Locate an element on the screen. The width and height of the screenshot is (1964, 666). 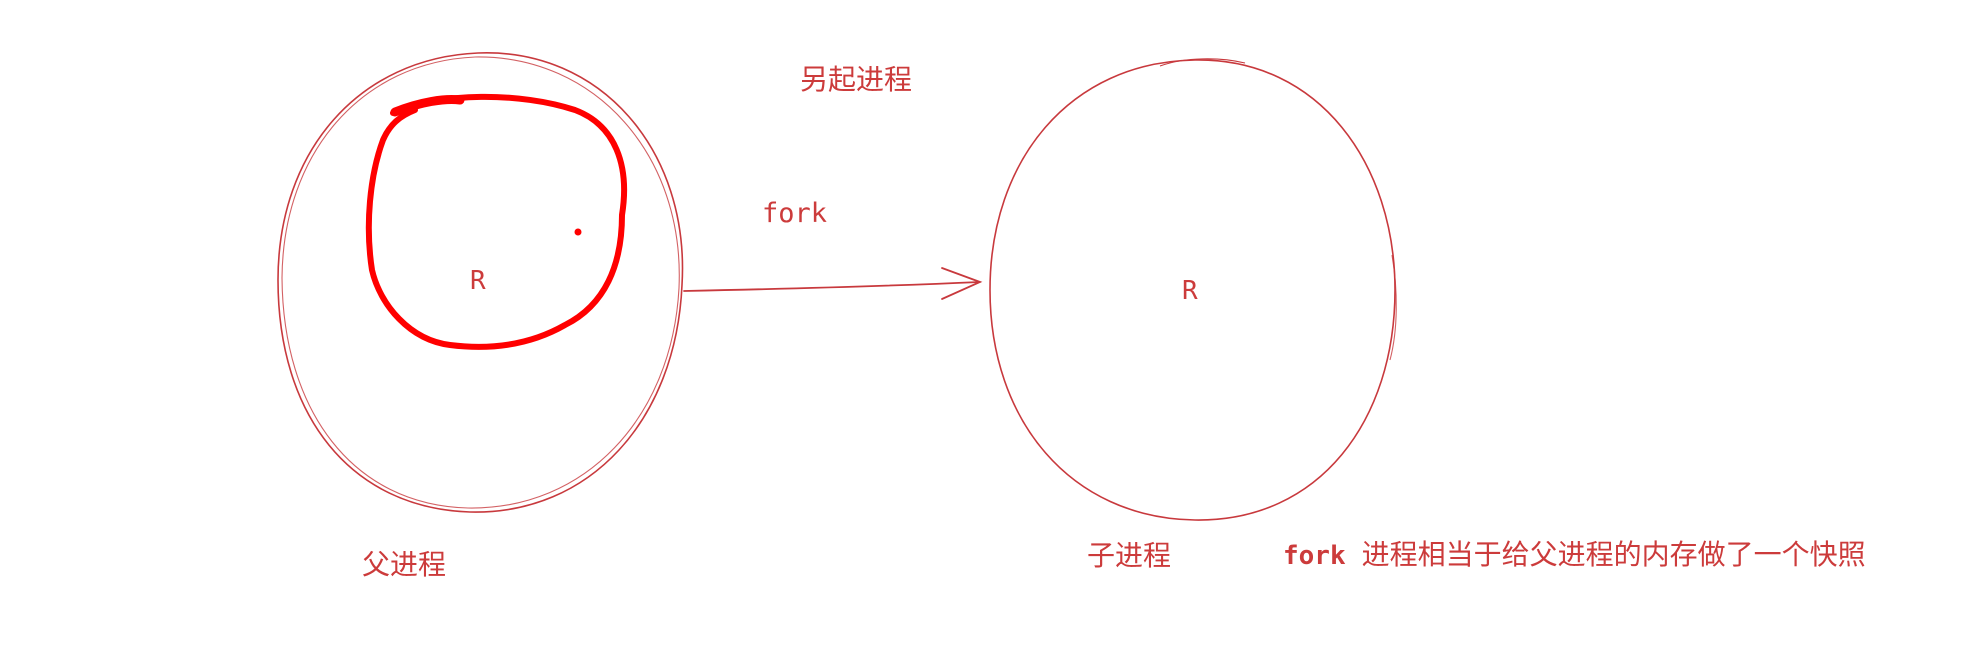
child-memory-label: R is located at coordinates (1190, 291).